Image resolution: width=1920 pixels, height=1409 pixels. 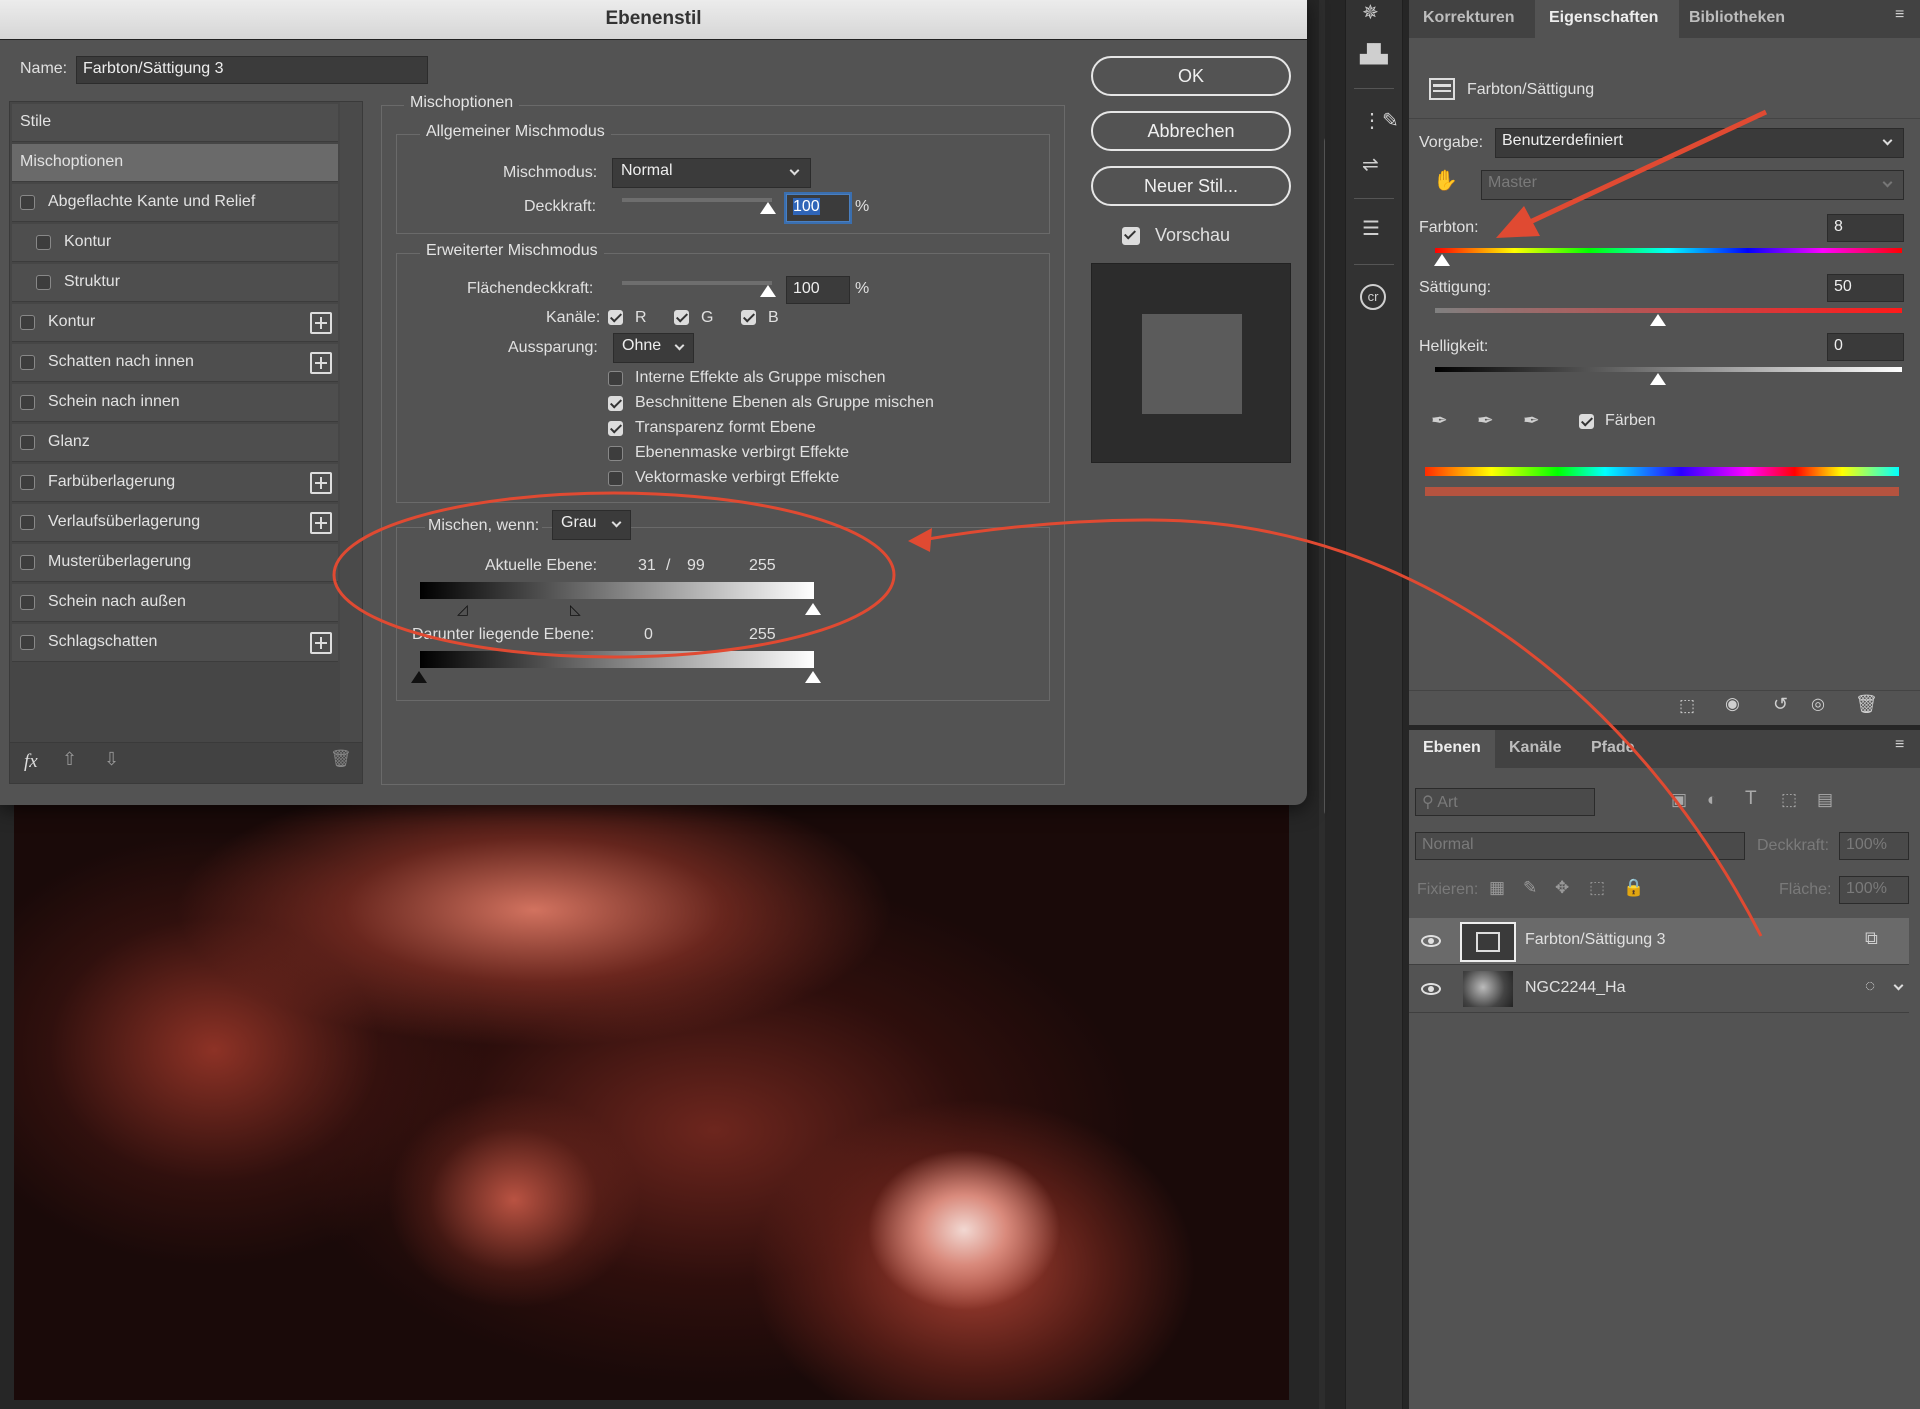 I want to click on annotation-arrowhead, so click(x=920, y=540).